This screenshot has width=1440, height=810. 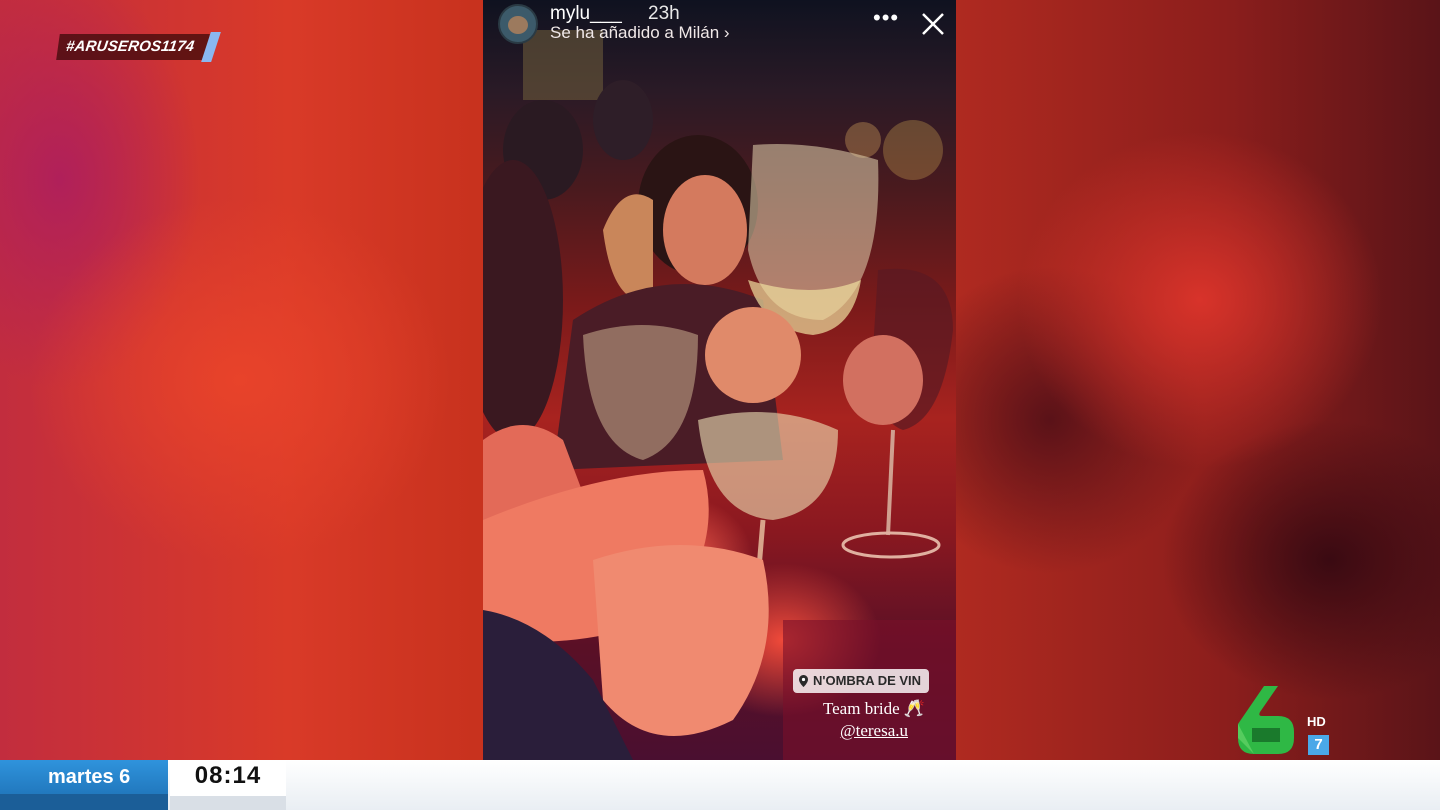 I want to click on caption-text: Team bride 🥂, so click(x=874, y=708).